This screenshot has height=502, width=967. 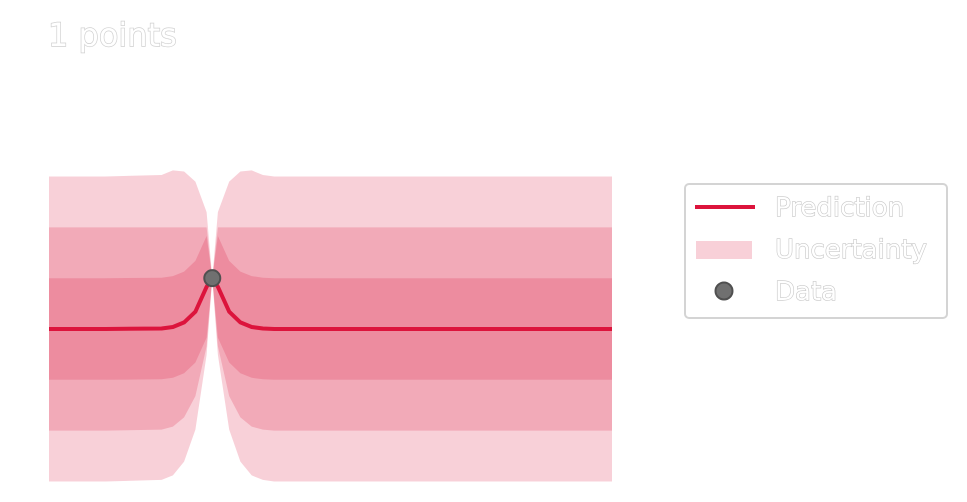 What do you see at coordinates (724, 250) in the screenshot?
I see `legend-uncertainty-swatch` at bounding box center [724, 250].